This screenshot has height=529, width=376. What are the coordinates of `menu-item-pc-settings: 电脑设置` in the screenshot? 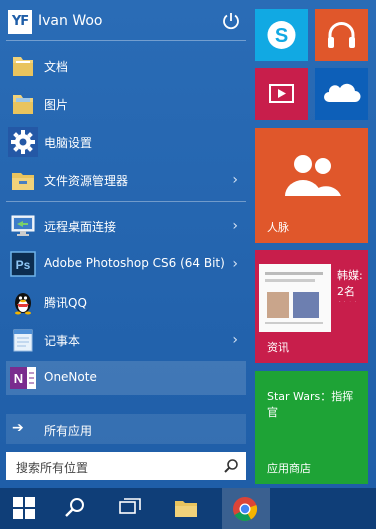 It's located at (126, 142).